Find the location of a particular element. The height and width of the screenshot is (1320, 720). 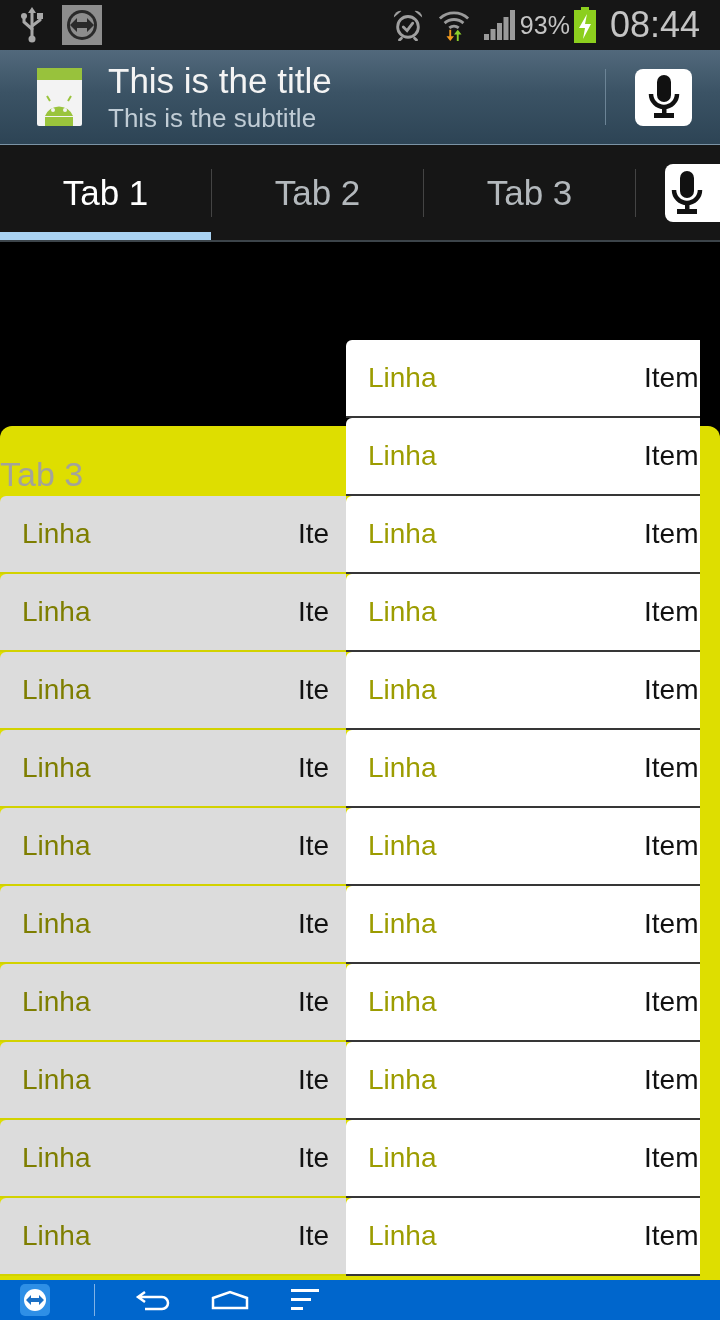

alarm-clock-icon is located at coordinates (407, 25).